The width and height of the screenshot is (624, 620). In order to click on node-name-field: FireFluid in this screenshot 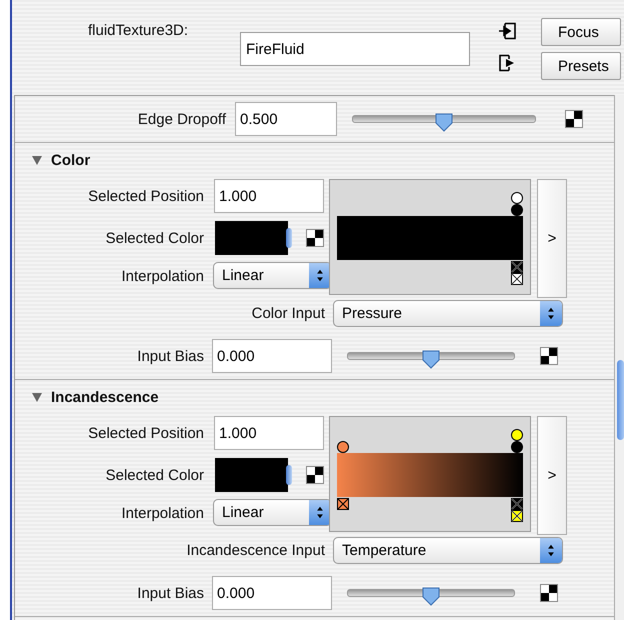, I will do `click(355, 49)`.